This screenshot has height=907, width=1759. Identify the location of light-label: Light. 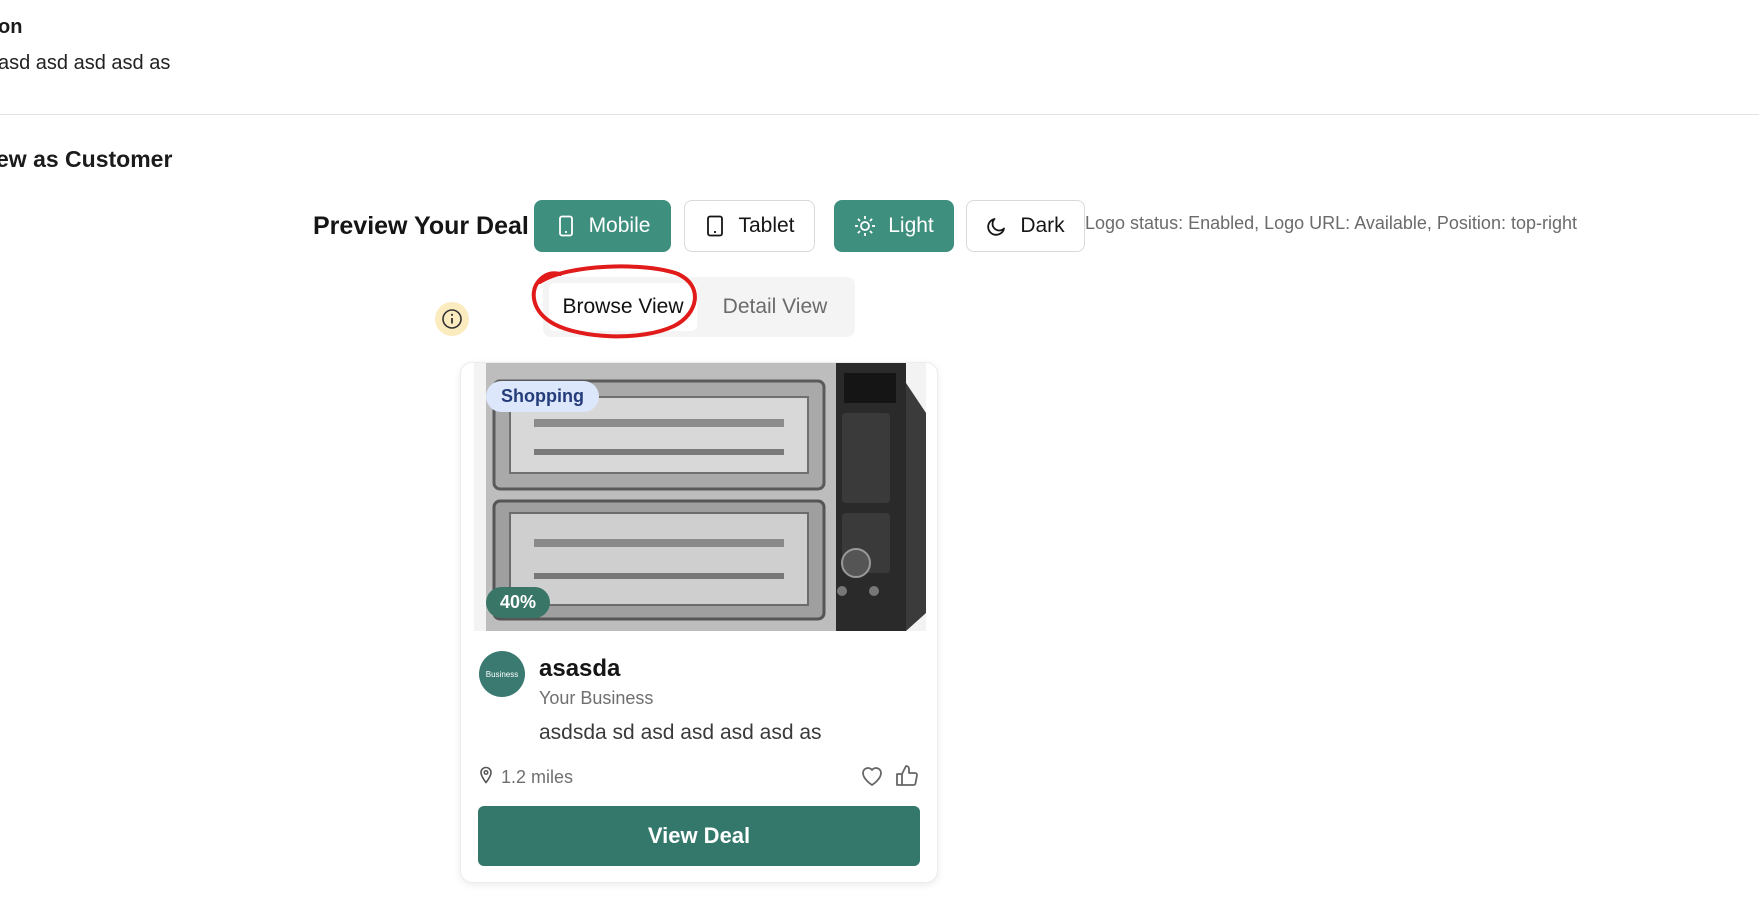
(911, 225).